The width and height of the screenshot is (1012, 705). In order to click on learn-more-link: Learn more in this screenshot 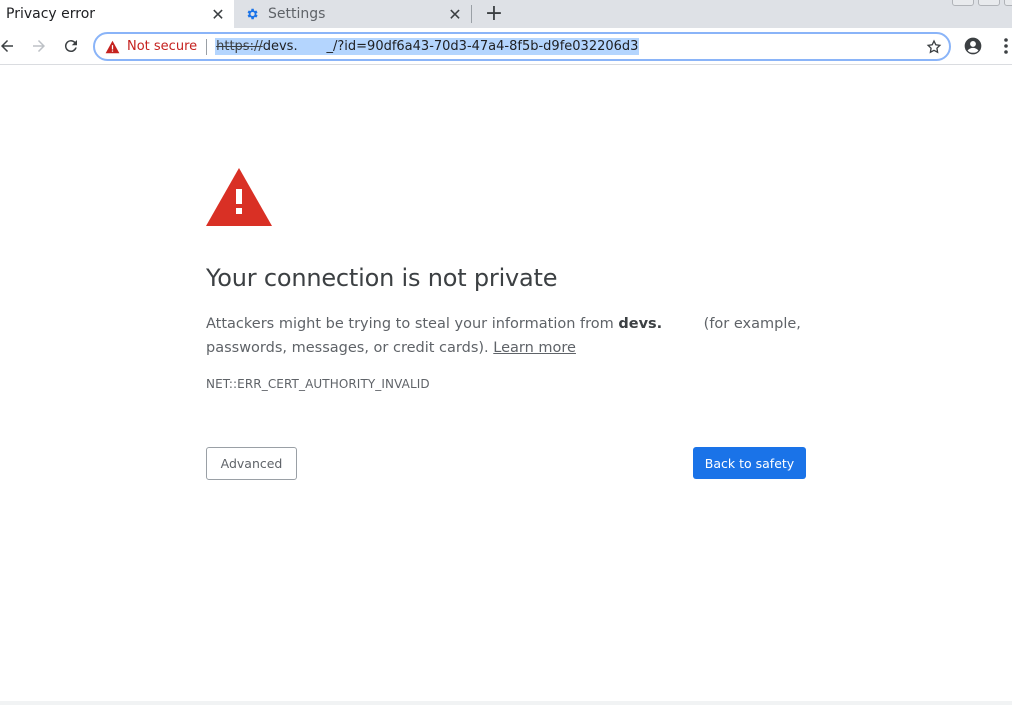, I will do `click(534, 348)`.